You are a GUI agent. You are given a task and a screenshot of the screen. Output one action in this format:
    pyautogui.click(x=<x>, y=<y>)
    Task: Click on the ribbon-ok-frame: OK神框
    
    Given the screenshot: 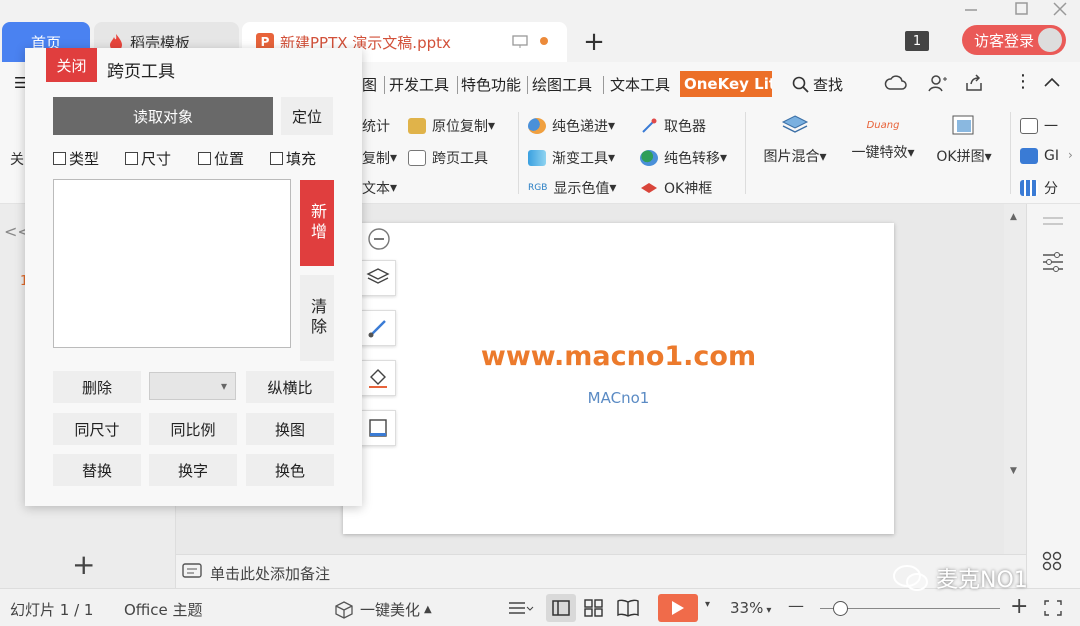 What is the action you would take?
    pyautogui.click(x=676, y=188)
    